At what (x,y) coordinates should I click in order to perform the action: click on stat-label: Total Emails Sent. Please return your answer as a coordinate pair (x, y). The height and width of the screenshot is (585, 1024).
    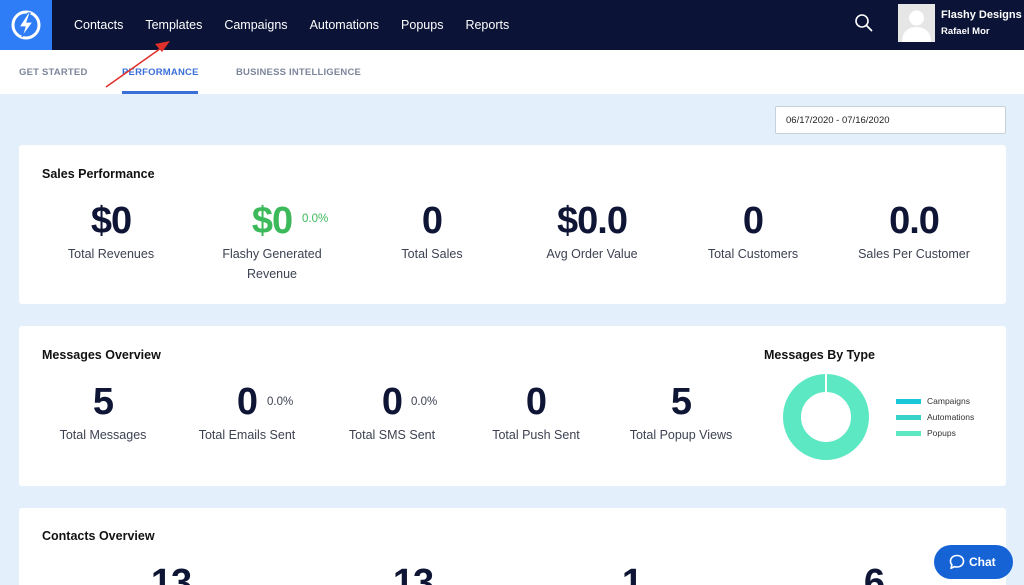
    Looking at the image, I should click on (247, 435).